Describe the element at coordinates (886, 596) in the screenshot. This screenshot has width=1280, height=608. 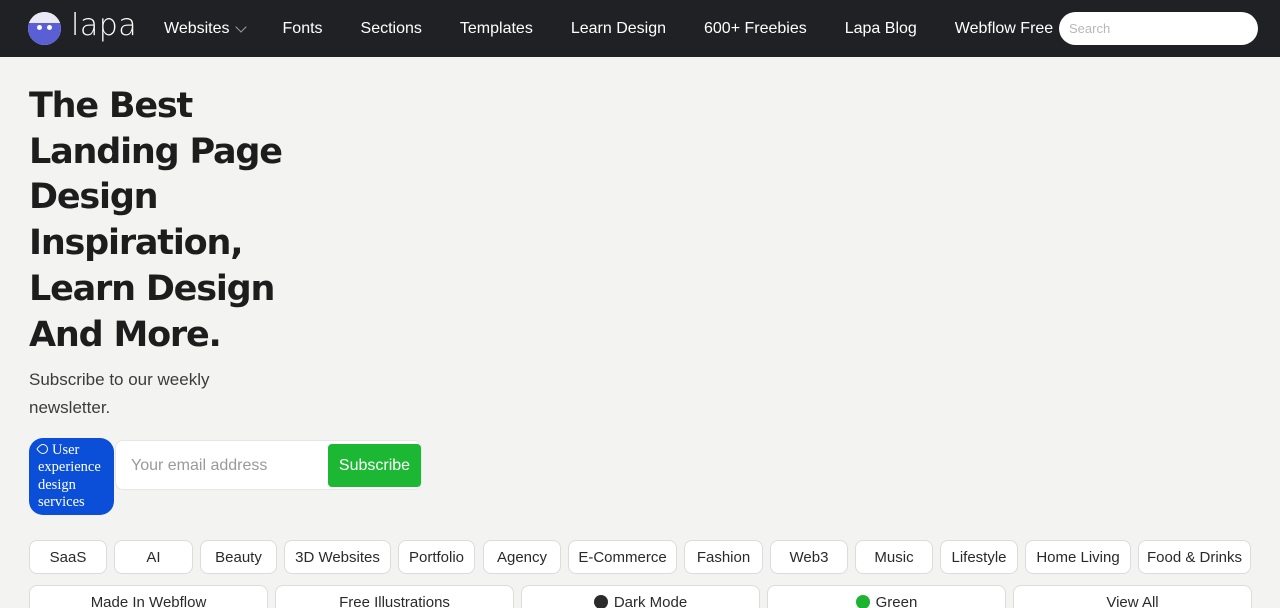
I see `filter-green: Green` at that location.